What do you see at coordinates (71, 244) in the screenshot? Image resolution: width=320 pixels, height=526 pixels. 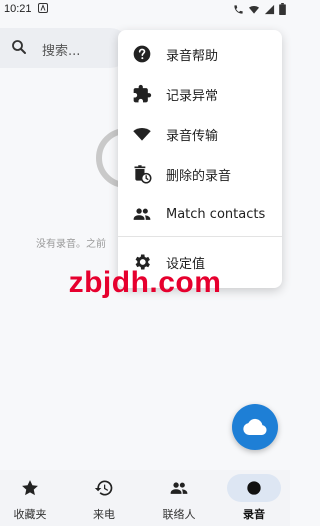 I see `empty-state-text: 没有录音。之前` at bounding box center [71, 244].